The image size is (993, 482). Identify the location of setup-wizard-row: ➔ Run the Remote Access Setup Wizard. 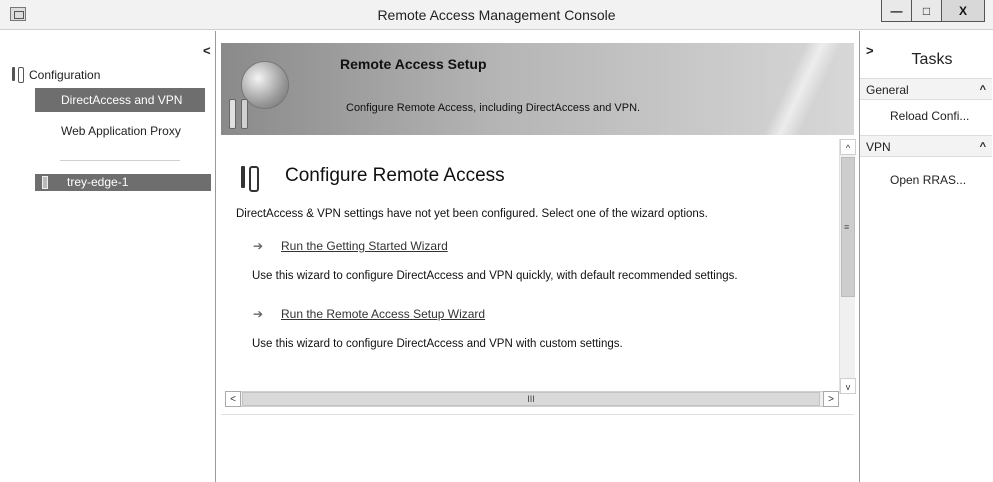
(369, 314).